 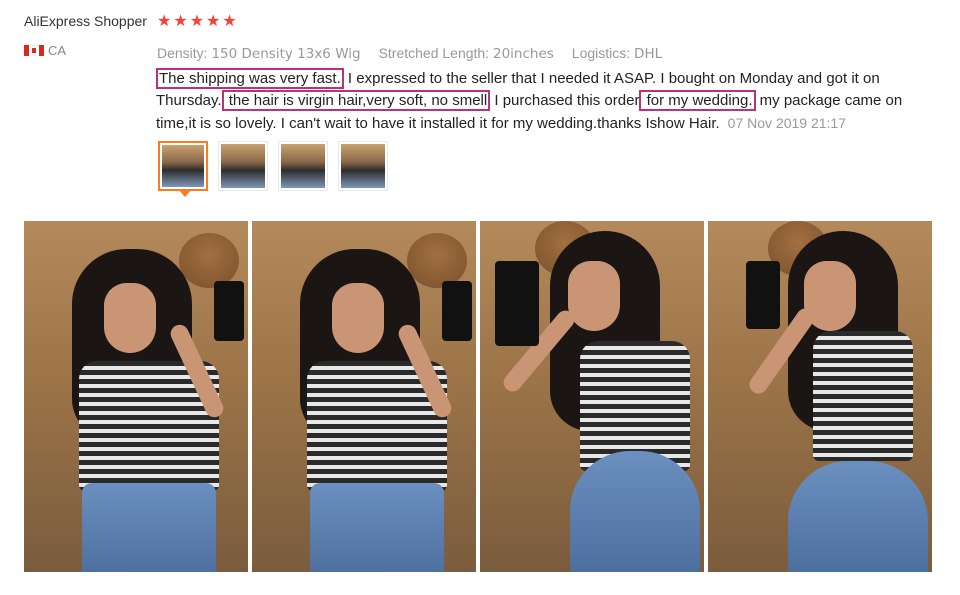 What do you see at coordinates (786, 123) in the screenshot?
I see `review-date: 07 Nov 2019 21:17` at bounding box center [786, 123].